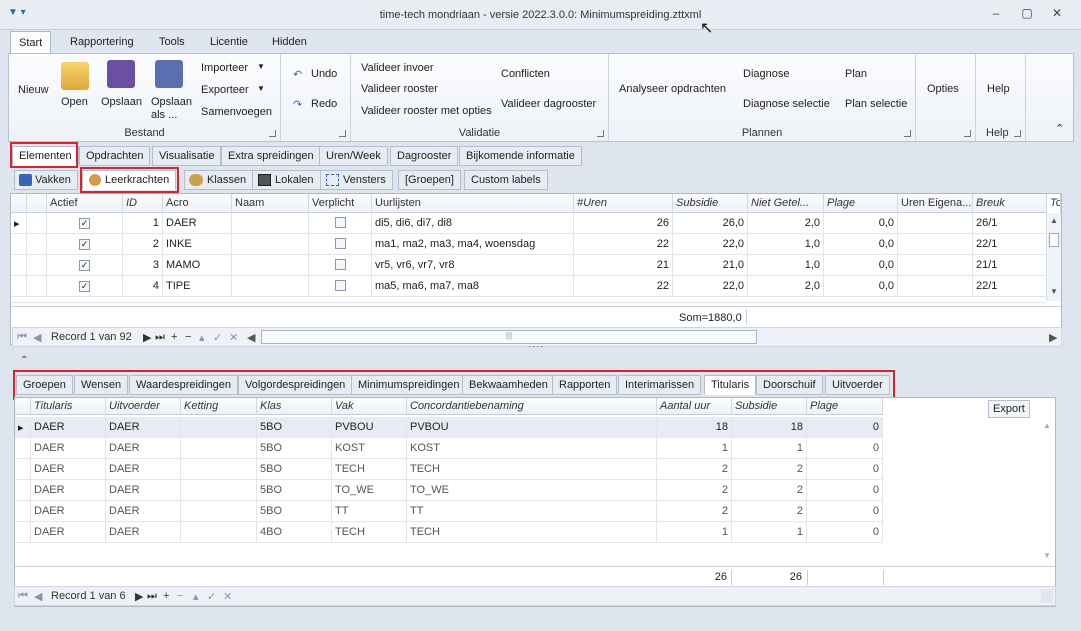 The height and width of the screenshot is (631, 1081). I want to click on collapse-panel-icon: ⌃, so click(24, 360).